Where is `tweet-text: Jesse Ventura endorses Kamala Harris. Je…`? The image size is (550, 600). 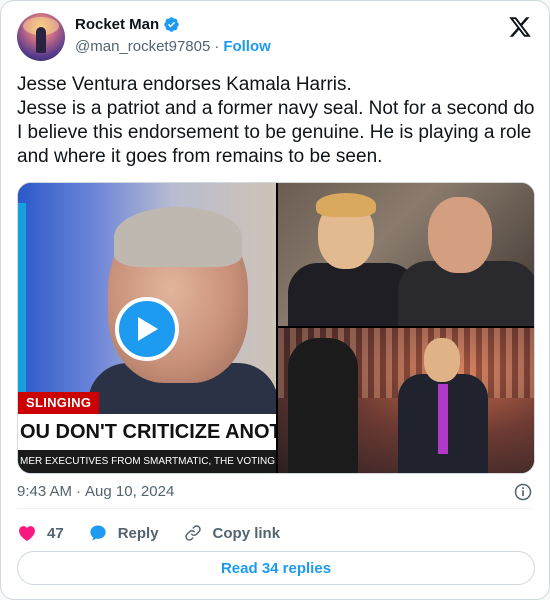
tweet-text: Jesse Ventura endorses Kamala Harris. Je… is located at coordinates (276, 120).